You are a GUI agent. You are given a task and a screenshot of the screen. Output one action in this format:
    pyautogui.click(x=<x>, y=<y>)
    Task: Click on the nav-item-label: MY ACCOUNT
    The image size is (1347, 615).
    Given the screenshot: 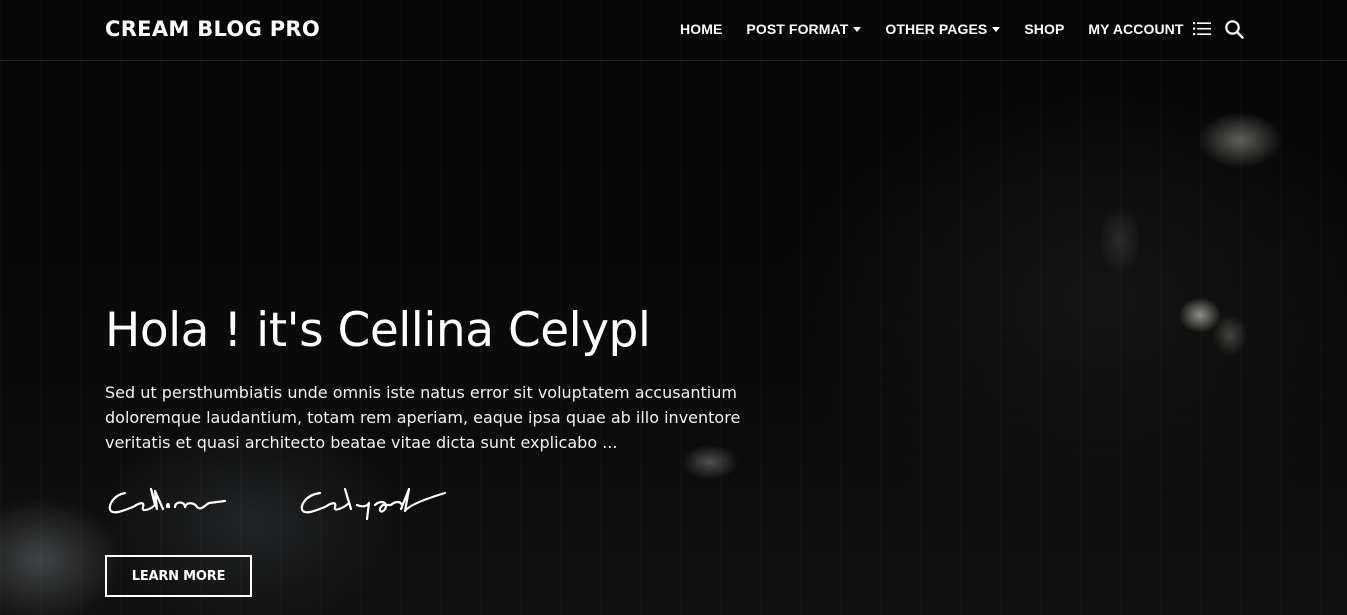 What is the action you would take?
    pyautogui.click(x=1136, y=29)
    